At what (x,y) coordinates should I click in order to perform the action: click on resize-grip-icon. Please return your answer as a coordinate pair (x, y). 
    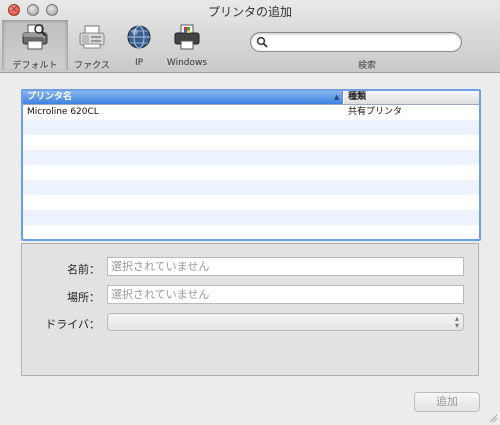
    Looking at the image, I should click on (493, 418).